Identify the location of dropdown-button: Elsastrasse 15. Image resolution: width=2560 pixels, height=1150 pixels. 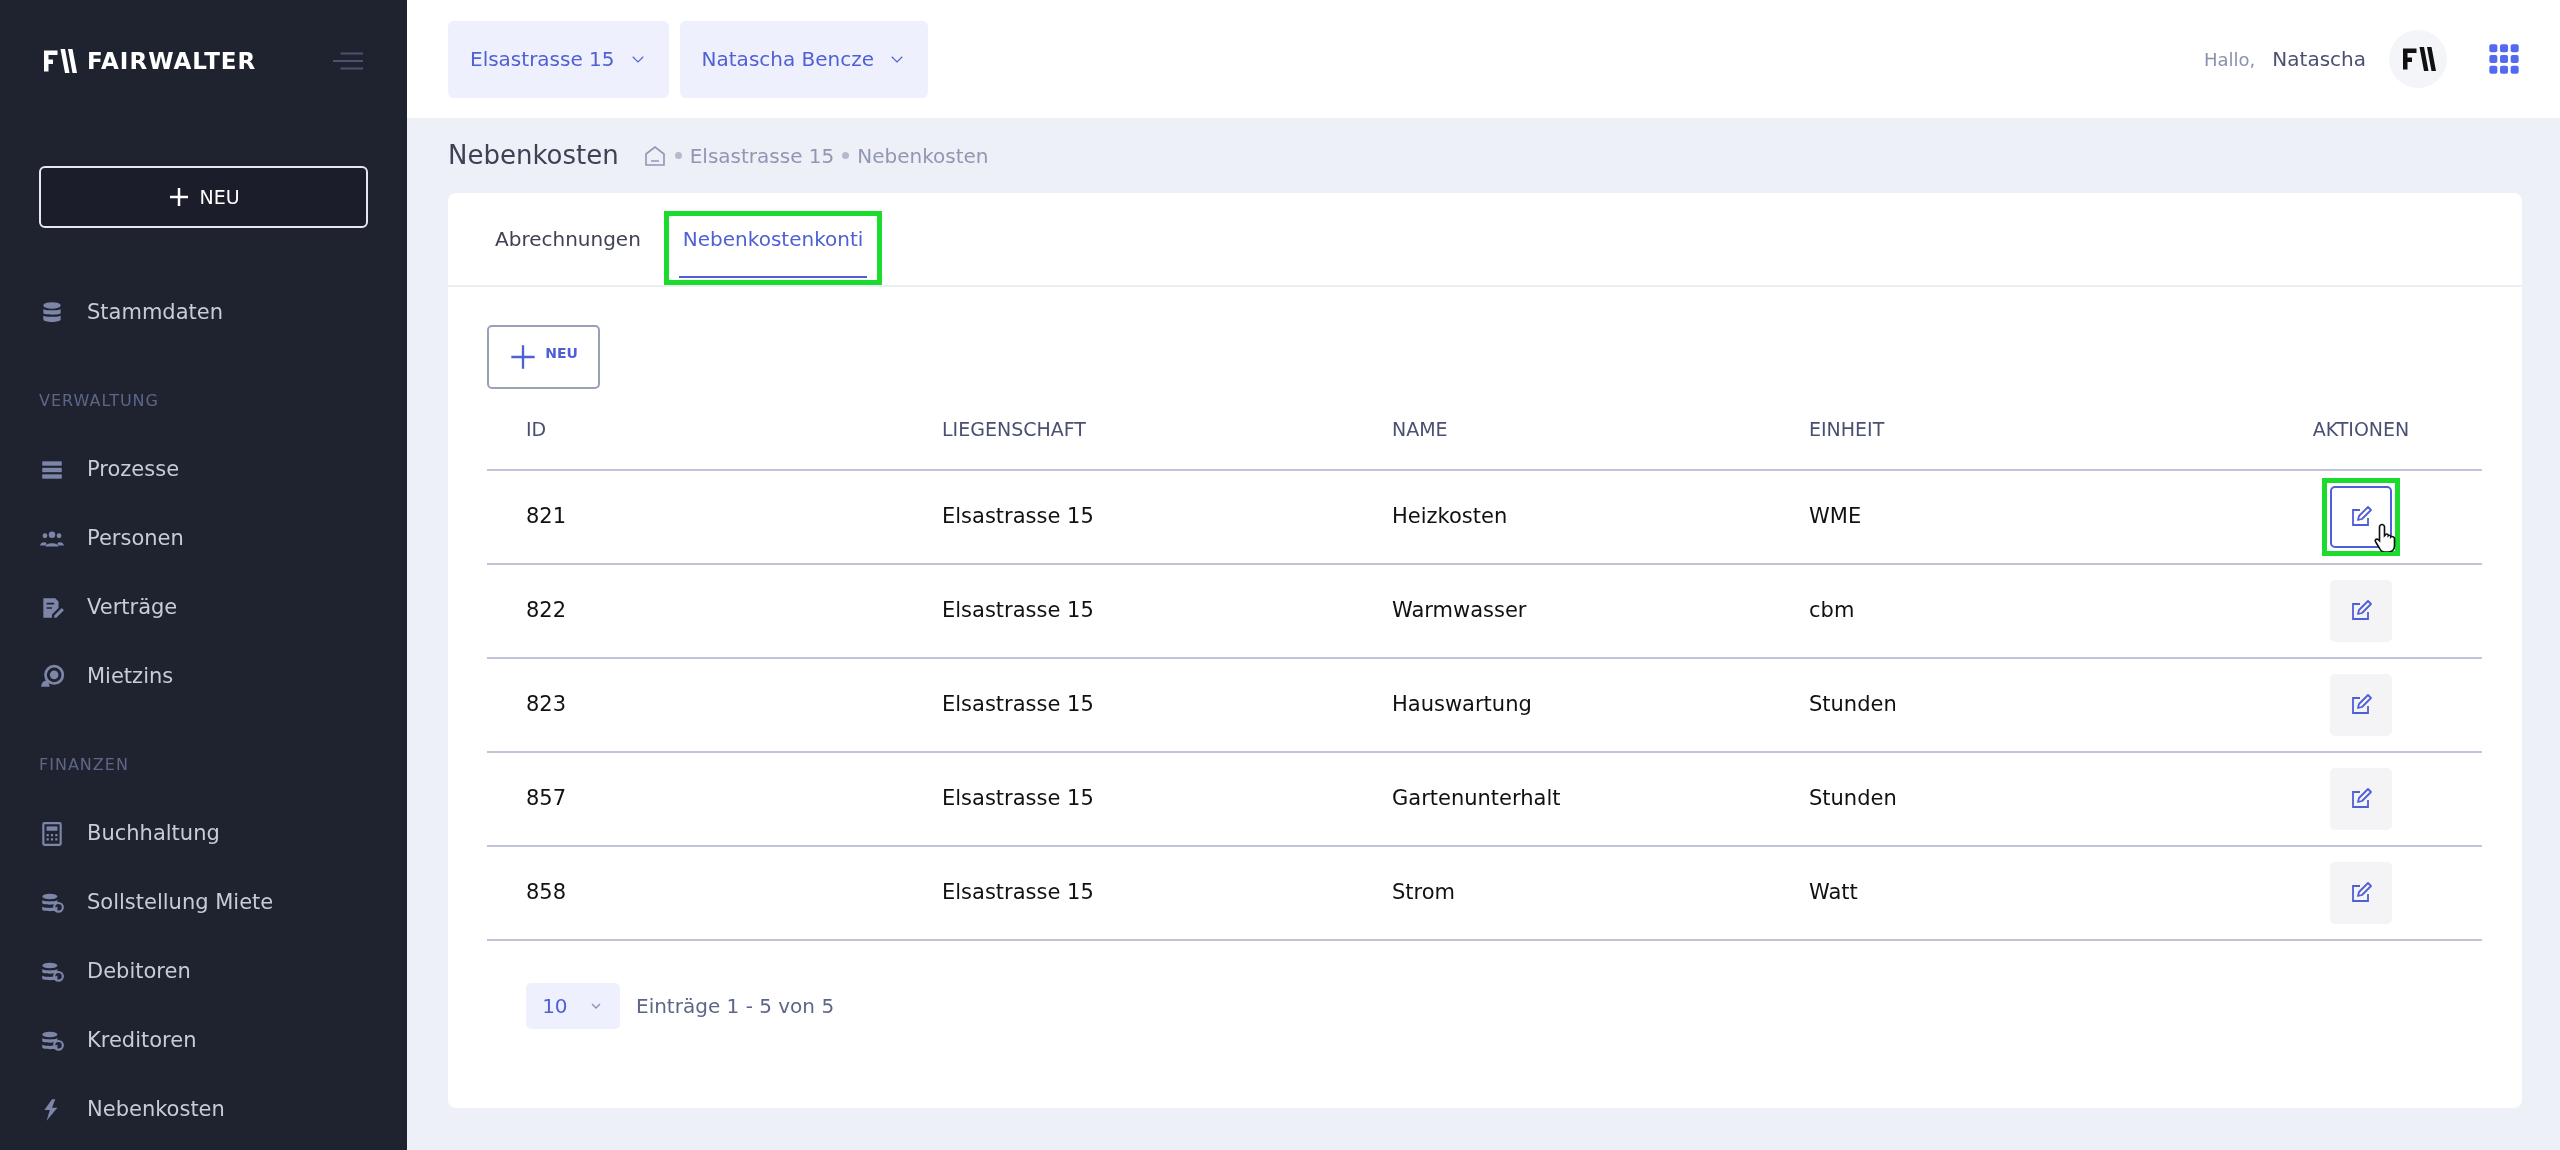
(558, 59).